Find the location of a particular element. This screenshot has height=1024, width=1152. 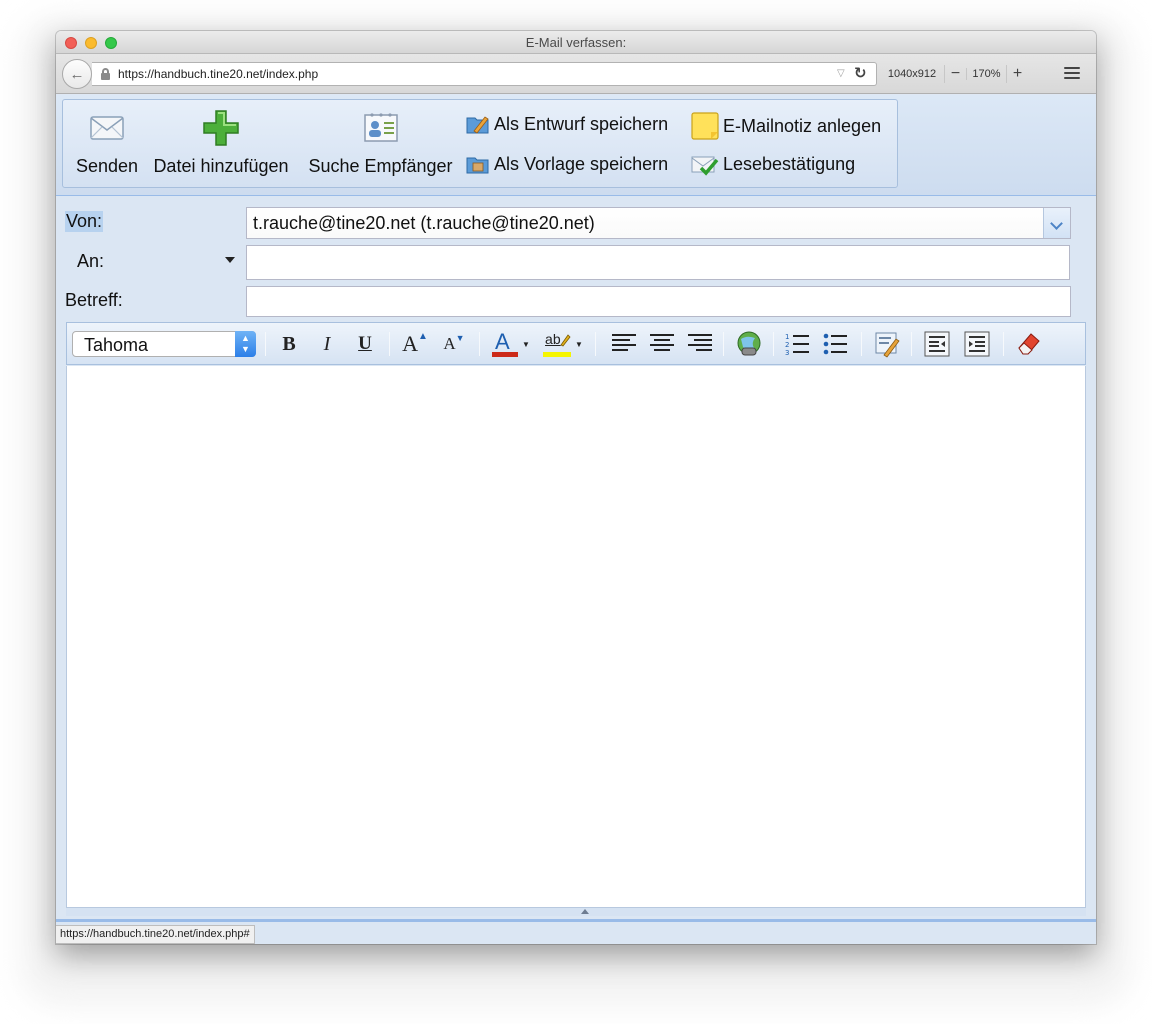

remove-formatting-button is located at coordinates (1029, 344).